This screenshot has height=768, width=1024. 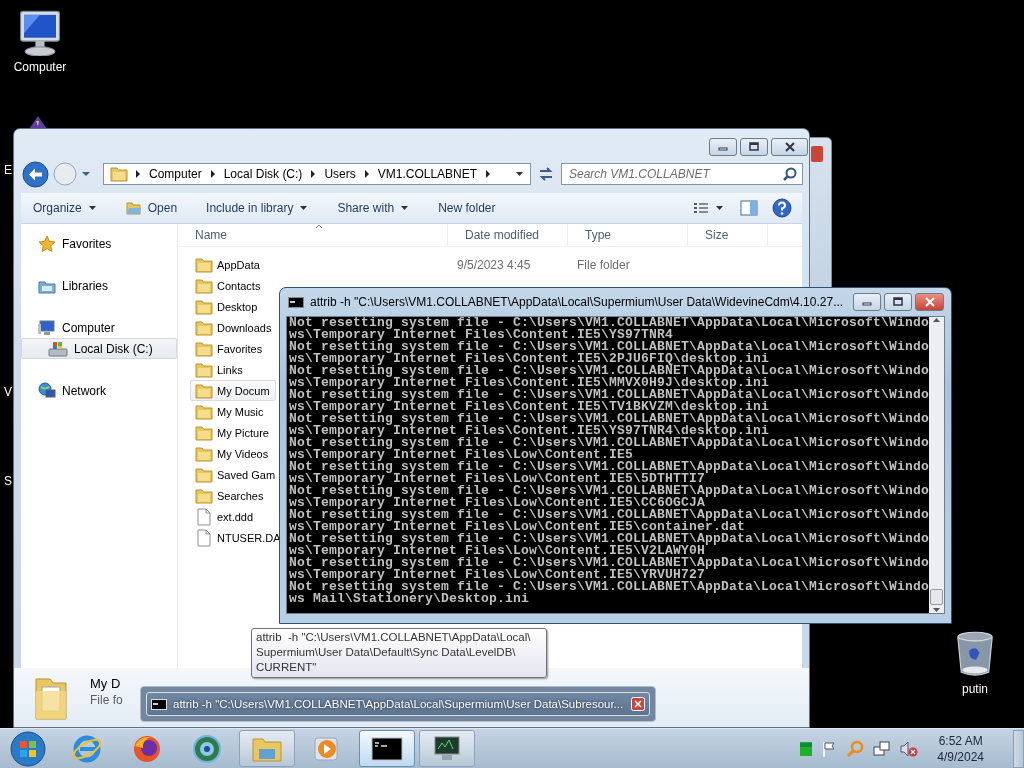 I want to click on status-square-icon, so click(x=806, y=748).